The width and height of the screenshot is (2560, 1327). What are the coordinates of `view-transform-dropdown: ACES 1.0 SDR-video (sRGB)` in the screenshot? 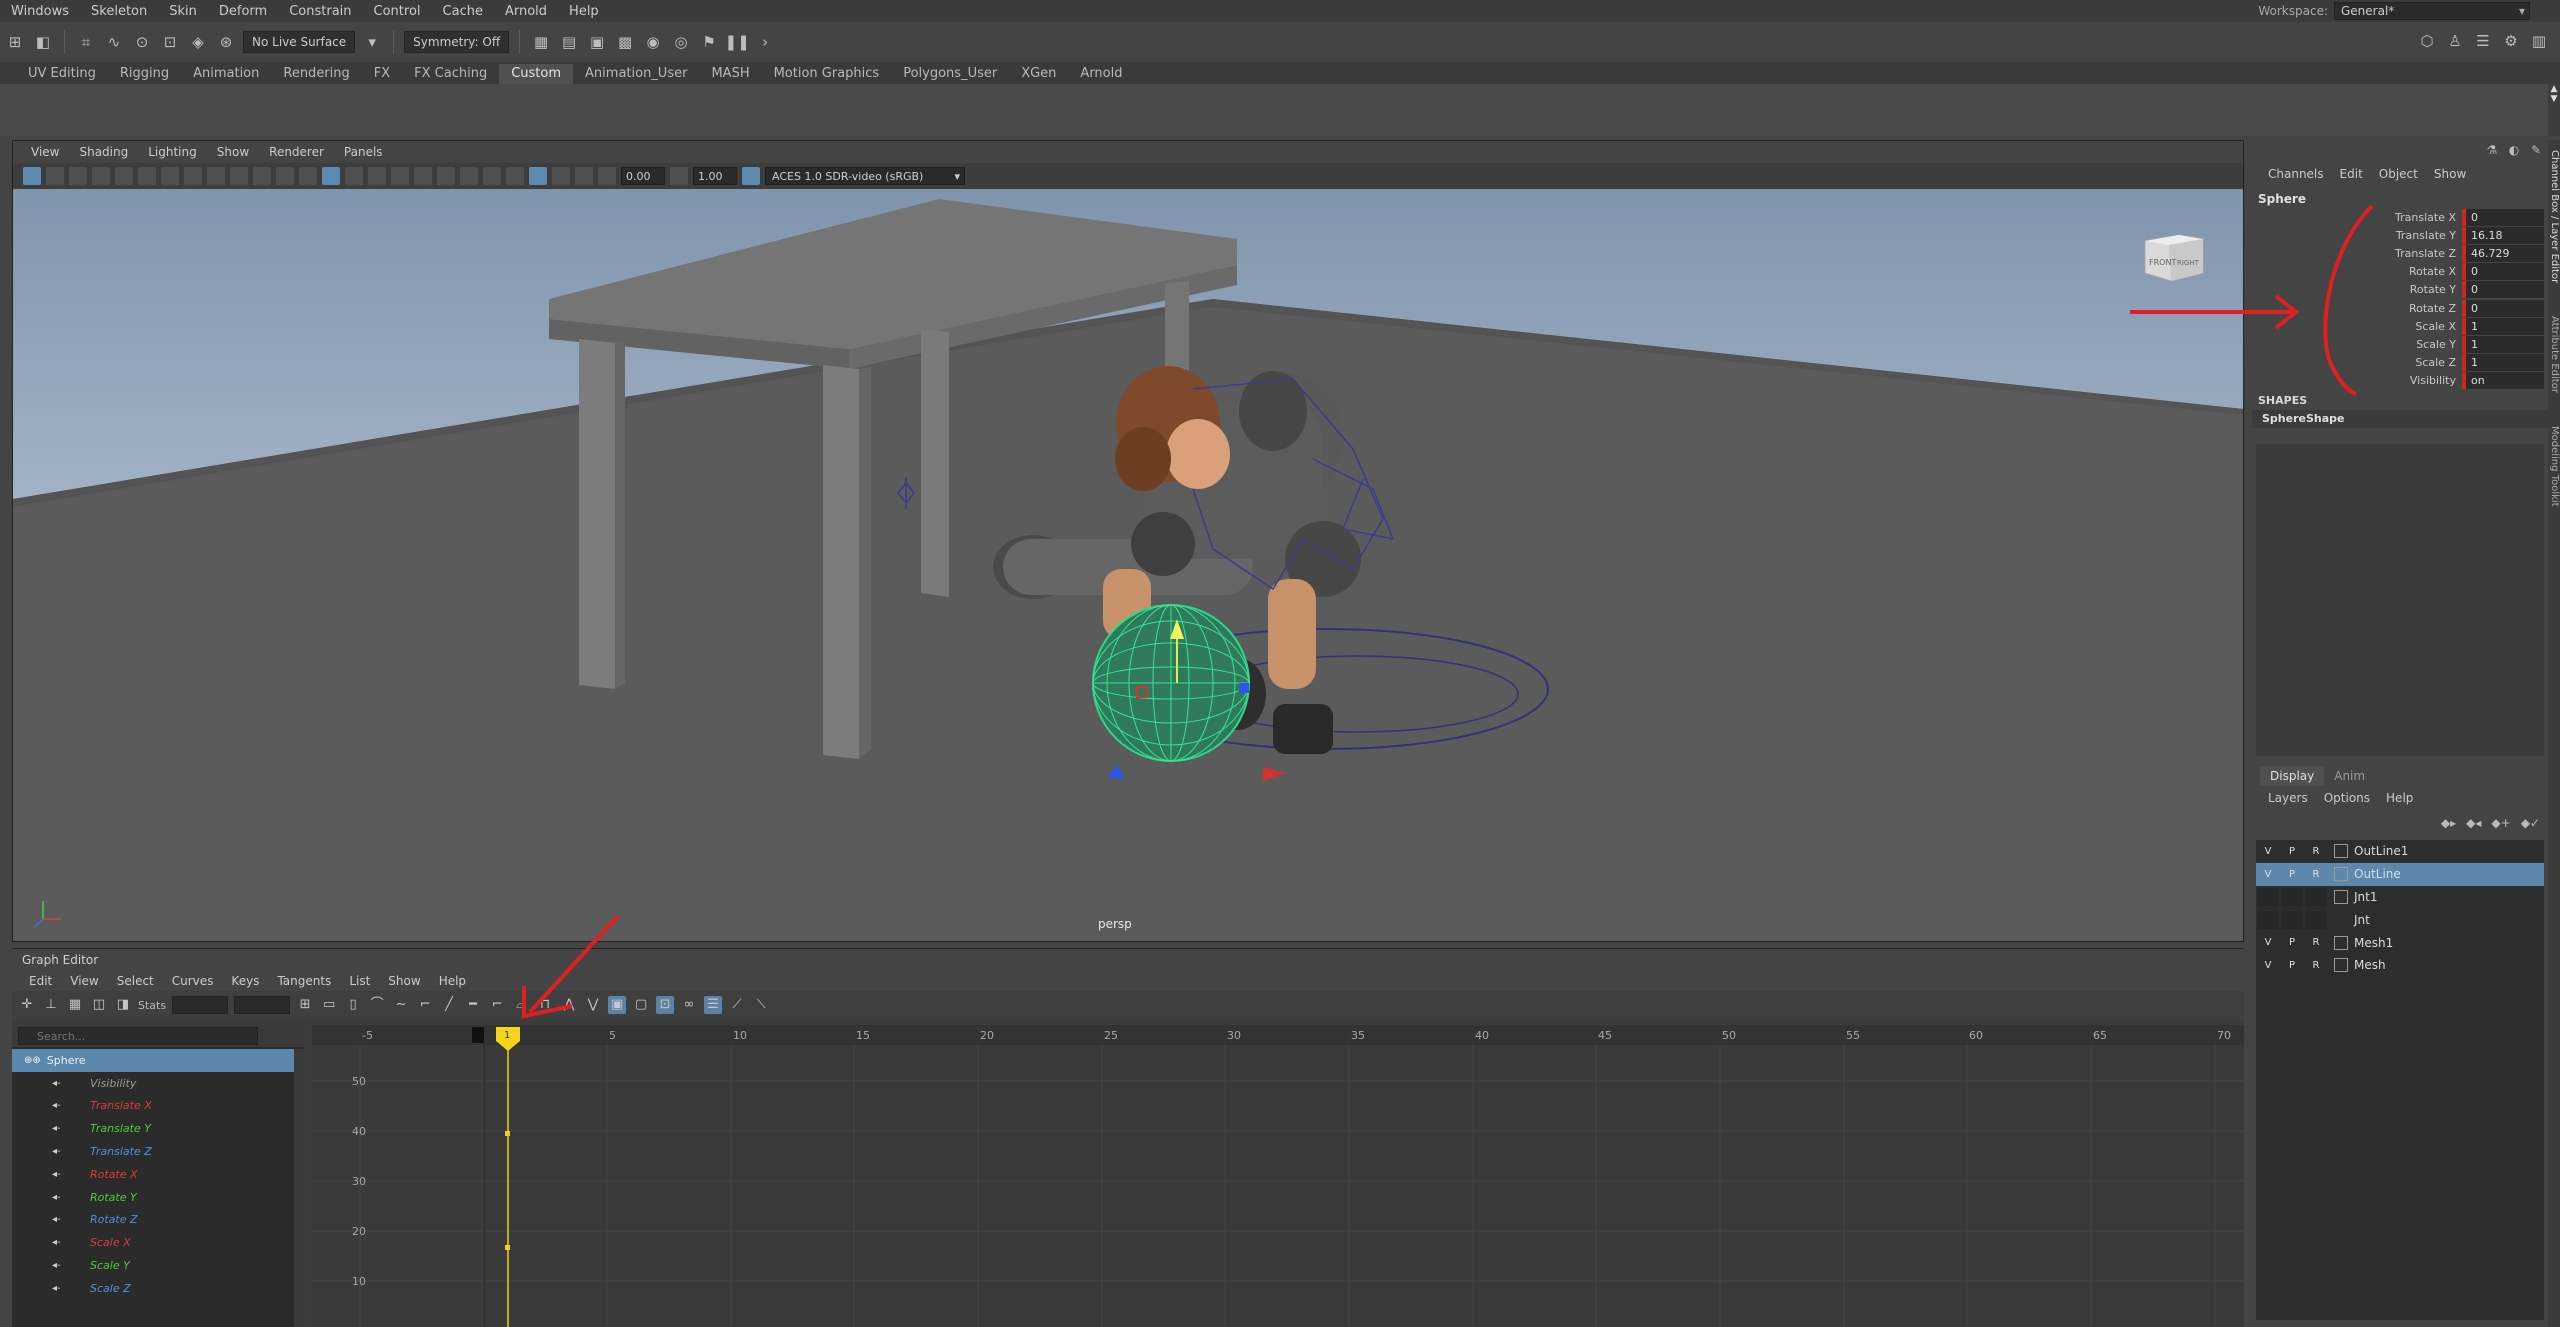 It's located at (865, 176).